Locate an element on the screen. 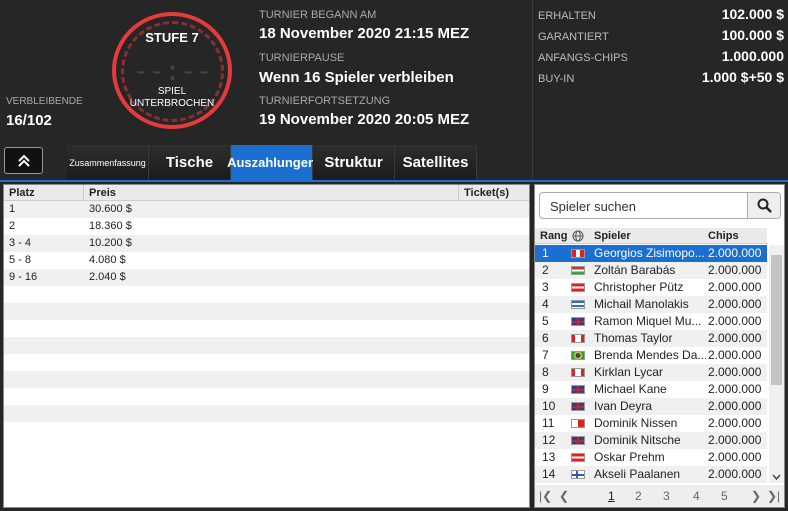 This screenshot has height=511, width=788. page-4: 4 is located at coordinates (696, 496).